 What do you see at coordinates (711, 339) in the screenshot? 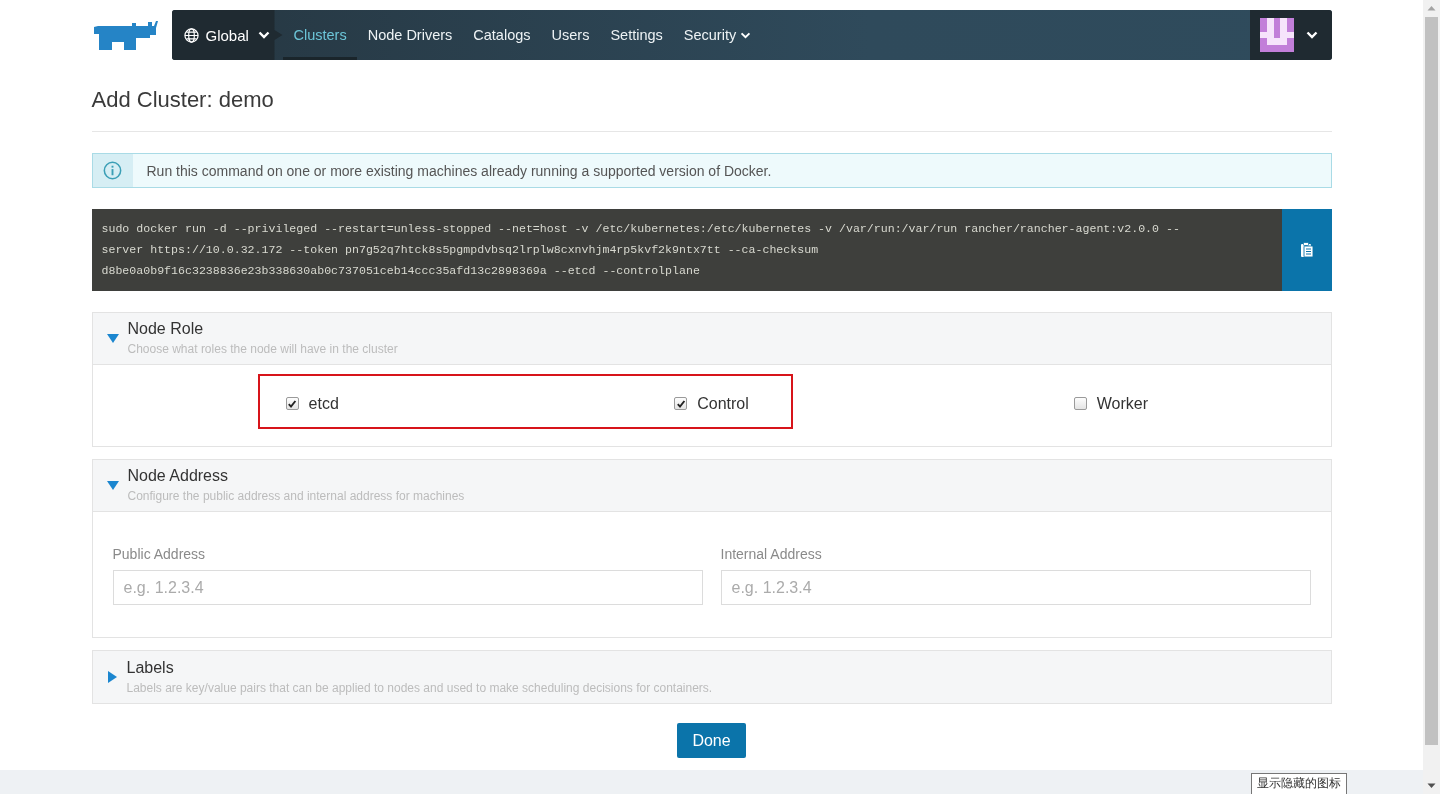
I see `accordion-header: Node Role Choose what roles the node will have in the cluster` at bounding box center [711, 339].